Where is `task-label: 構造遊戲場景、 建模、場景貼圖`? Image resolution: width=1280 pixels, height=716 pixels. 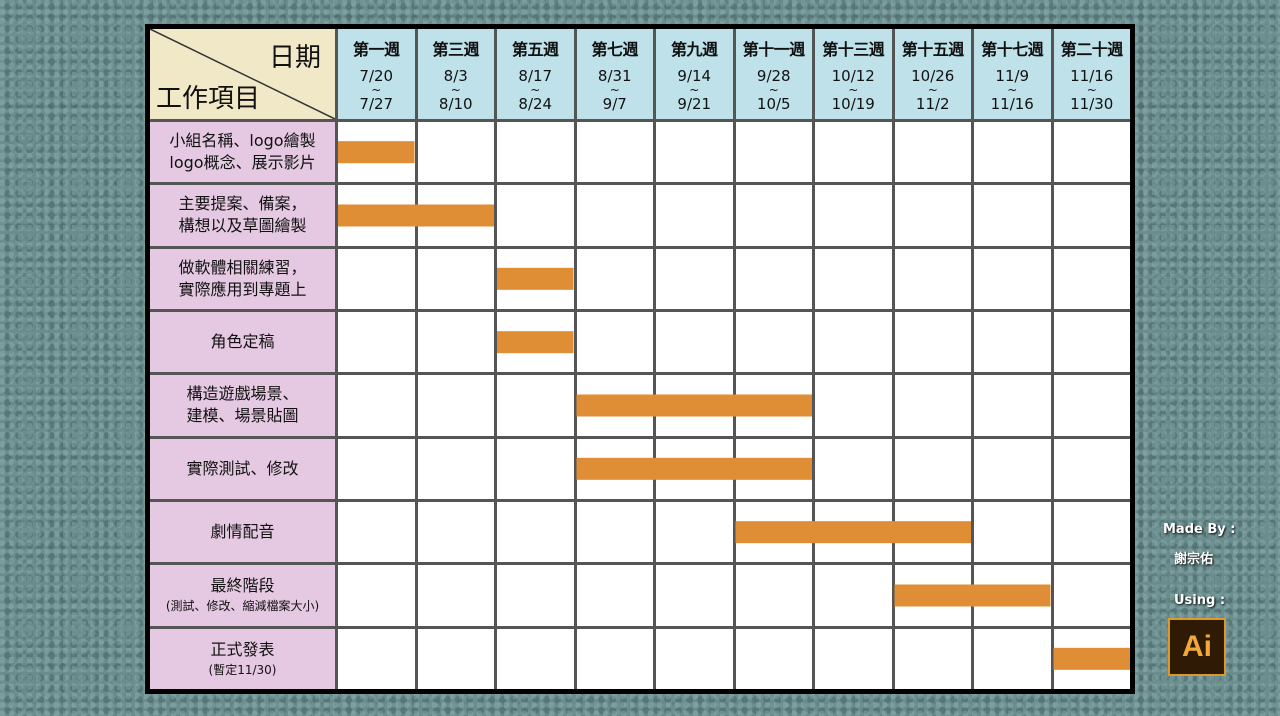
task-label: 構造遊戲場景、 建模、場景貼圖 is located at coordinates (242, 405).